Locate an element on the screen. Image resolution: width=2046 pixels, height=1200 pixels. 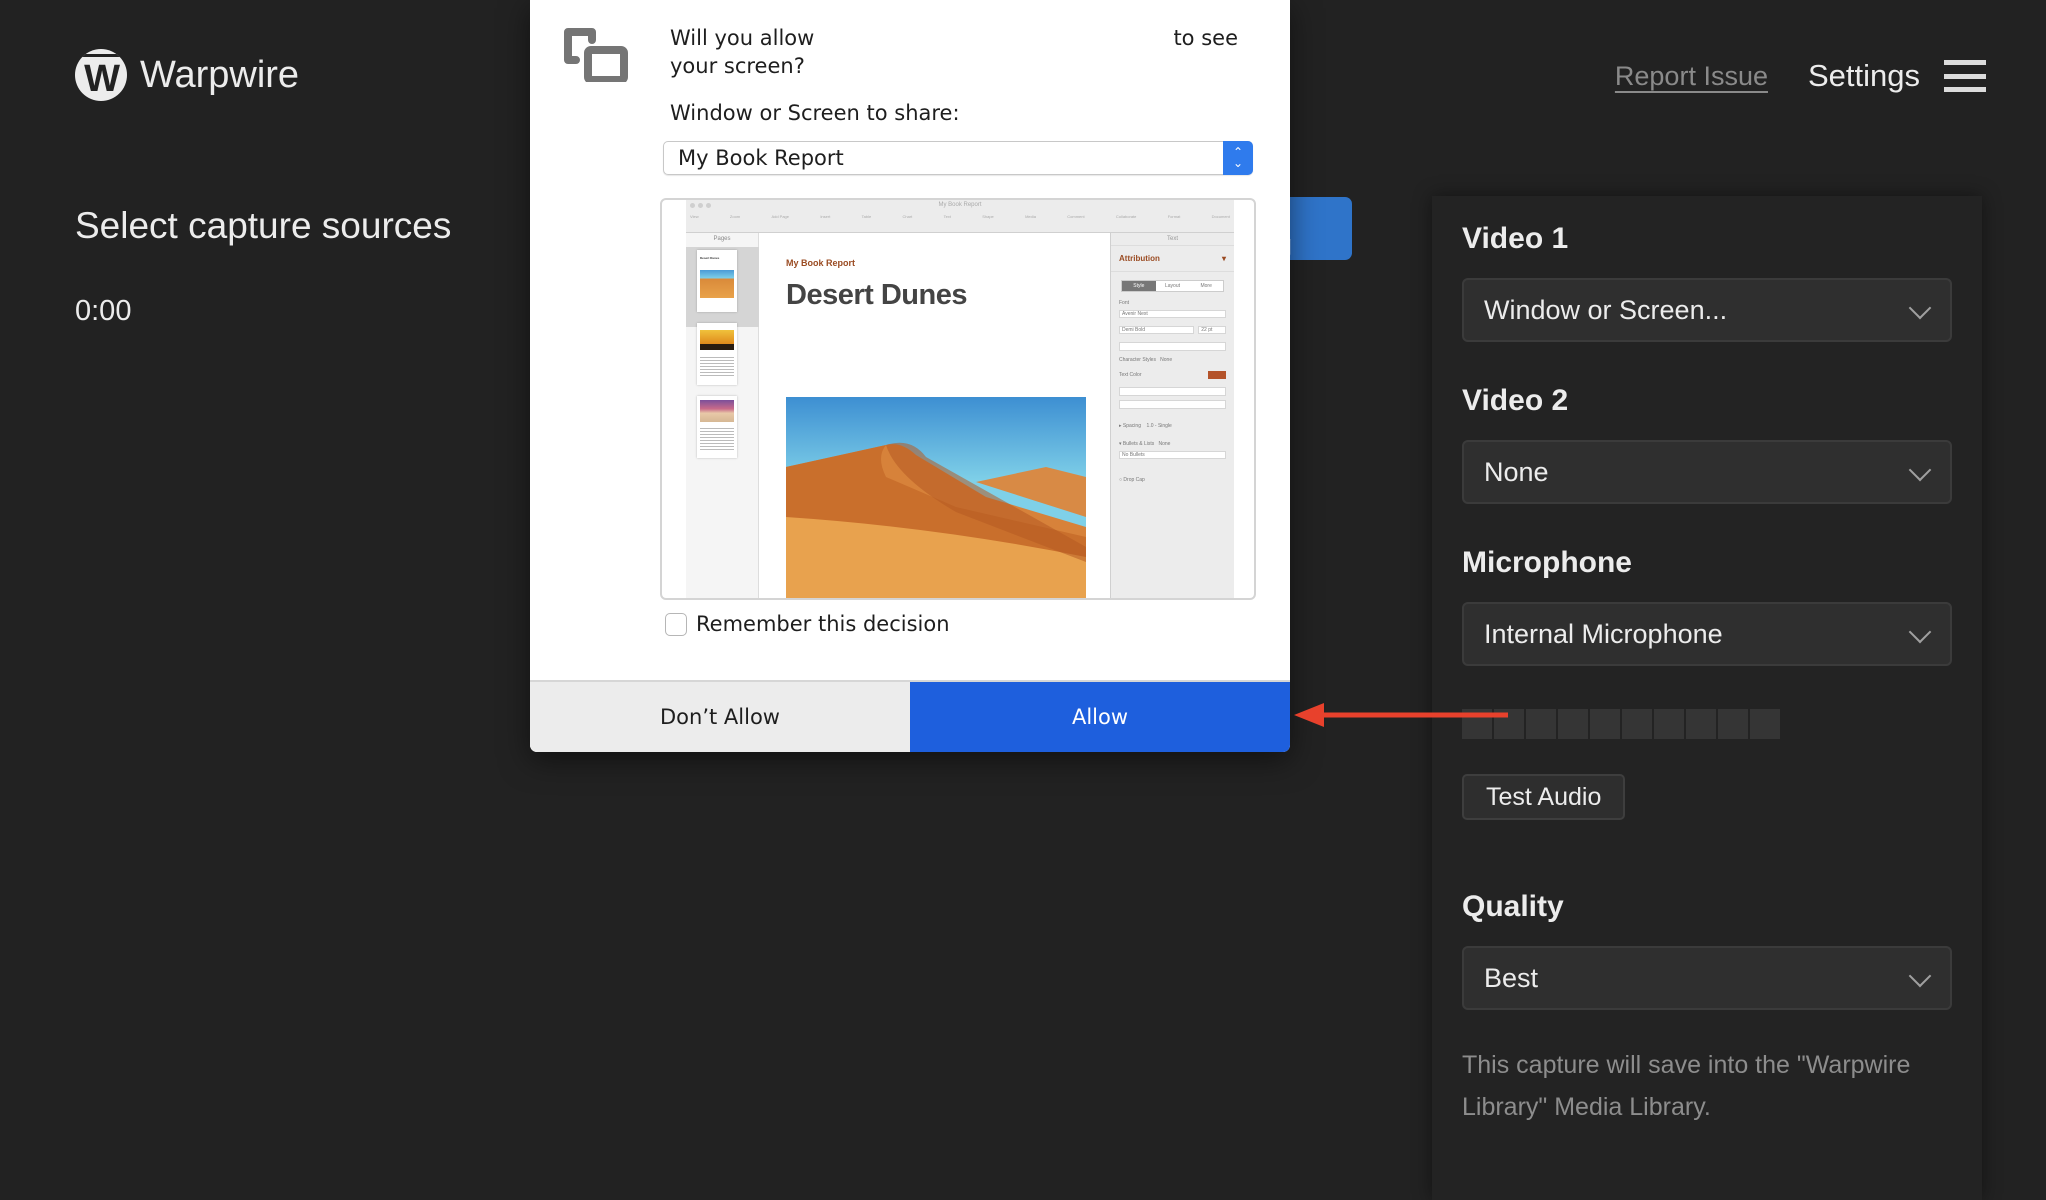
remember-decision-checkbox: Remember this decision is located at coordinates (807, 624).